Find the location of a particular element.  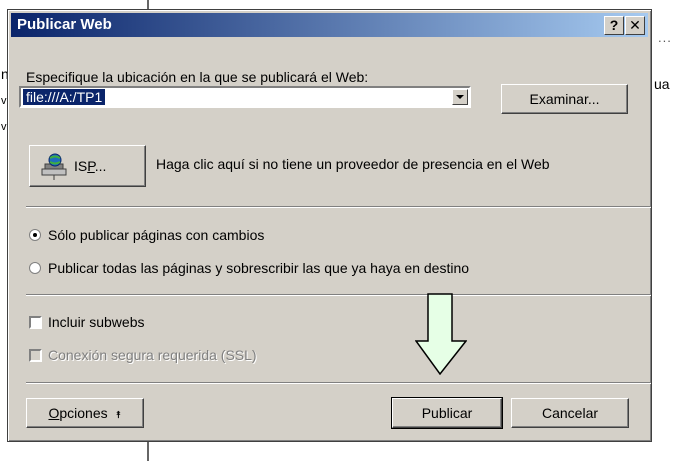

options-label: pciones is located at coordinates (83, 413).